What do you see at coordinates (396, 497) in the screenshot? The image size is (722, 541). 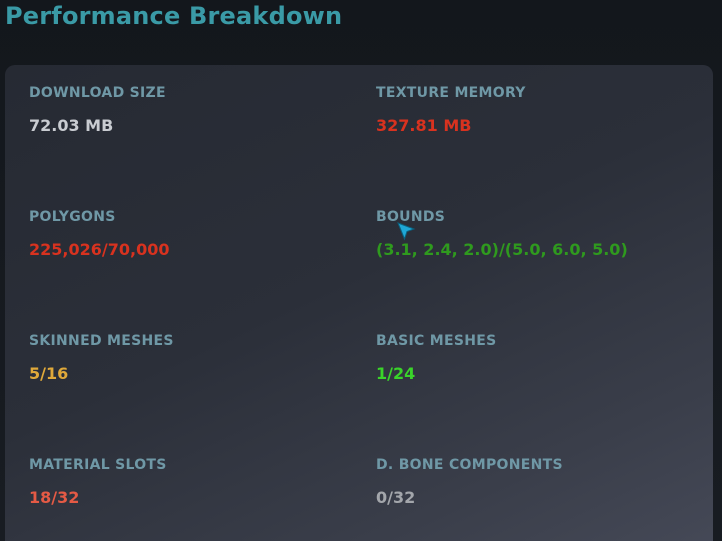 I see `stat-value: 0/32` at bounding box center [396, 497].